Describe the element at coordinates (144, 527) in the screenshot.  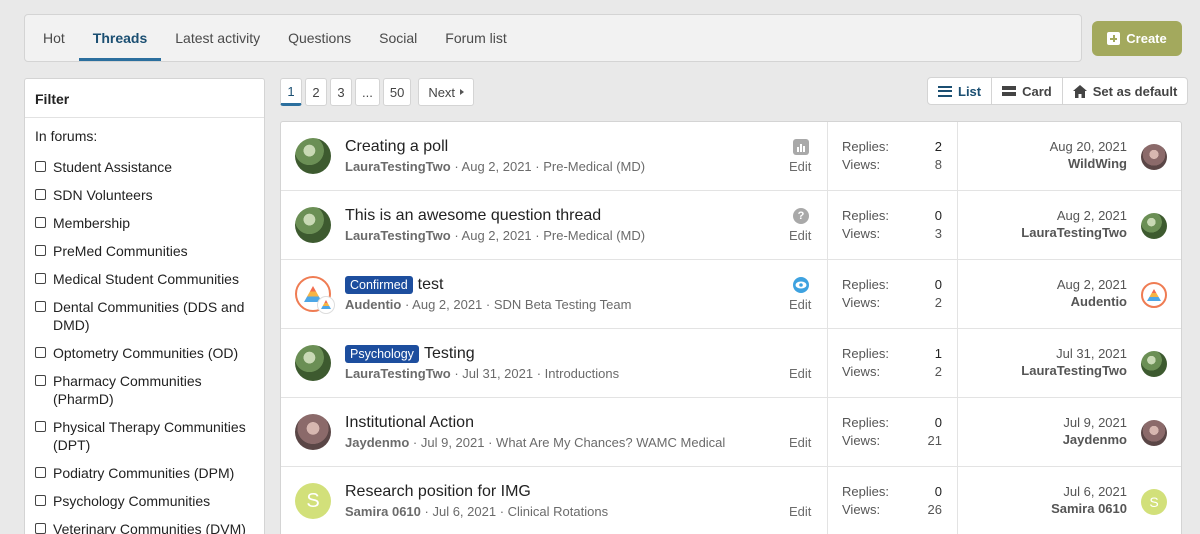
I see `forum-filter-item: Veterinary Communities (DVM)` at that location.